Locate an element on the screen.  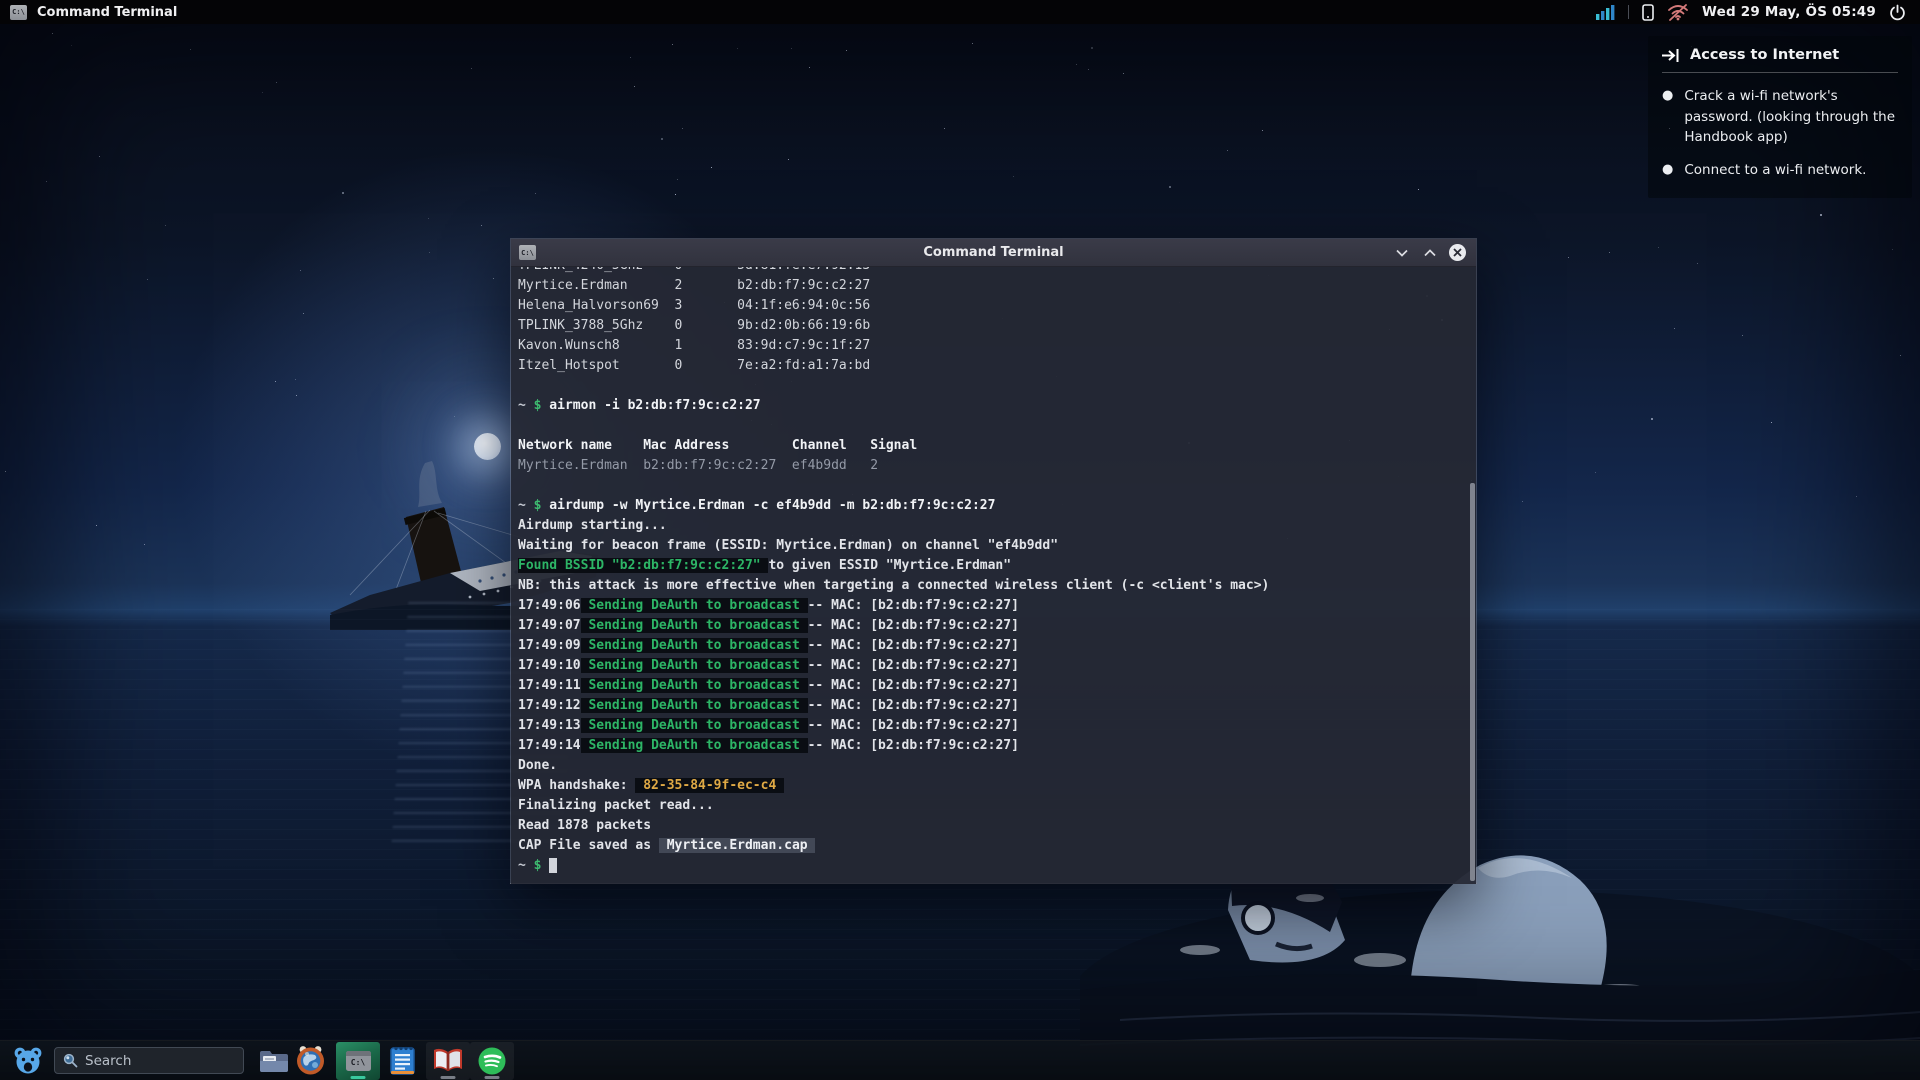
spotify-icon is located at coordinates (492, 1060).